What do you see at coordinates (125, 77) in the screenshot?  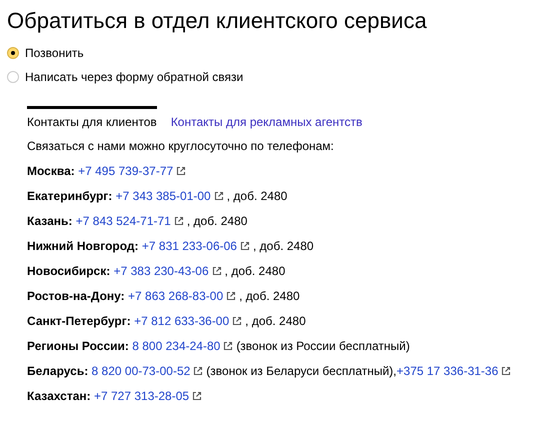 I see `radio-option: Написать через форму обратной связи` at bounding box center [125, 77].